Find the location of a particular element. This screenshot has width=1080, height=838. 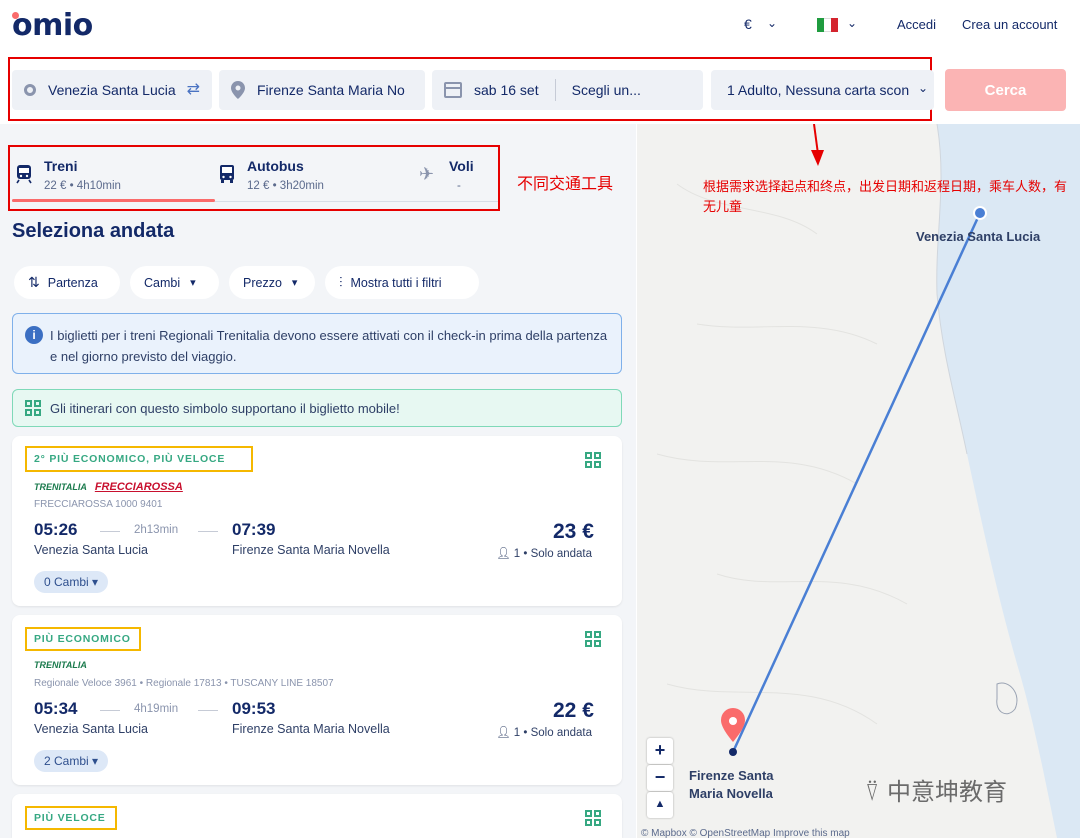

destination-field: Firenze Santa Maria No is located at coordinates (322, 90).